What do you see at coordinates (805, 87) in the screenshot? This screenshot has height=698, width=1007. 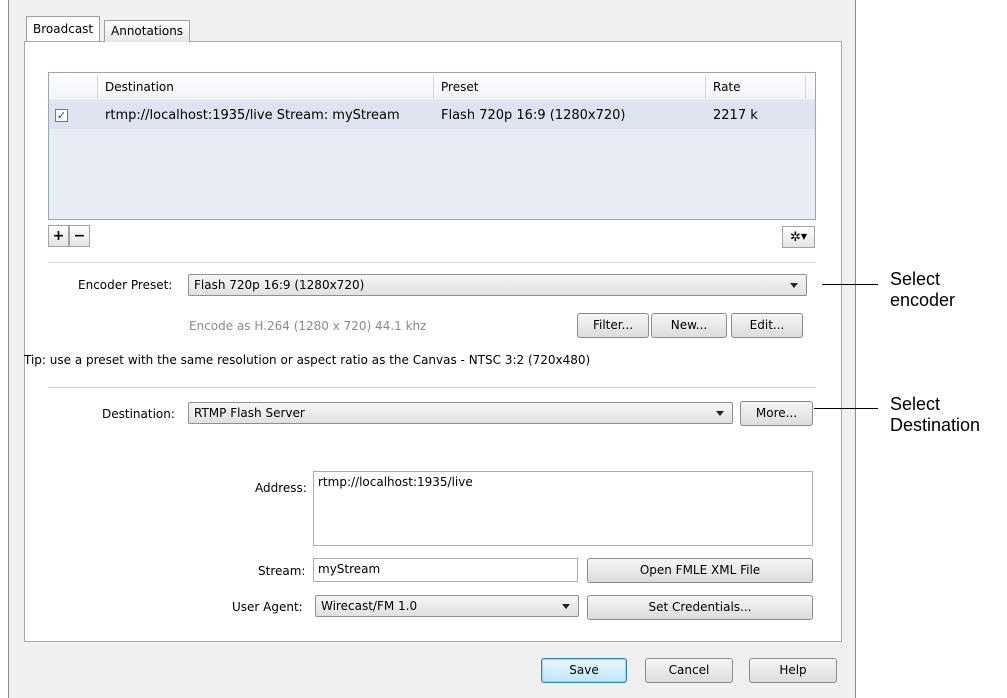 I see `column-separator` at bounding box center [805, 87].